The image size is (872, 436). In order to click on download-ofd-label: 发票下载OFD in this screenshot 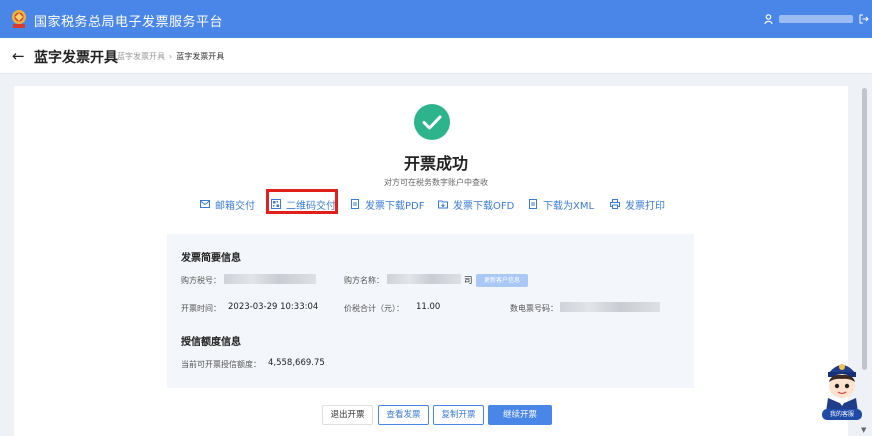, I will do `click(484, 206)`.